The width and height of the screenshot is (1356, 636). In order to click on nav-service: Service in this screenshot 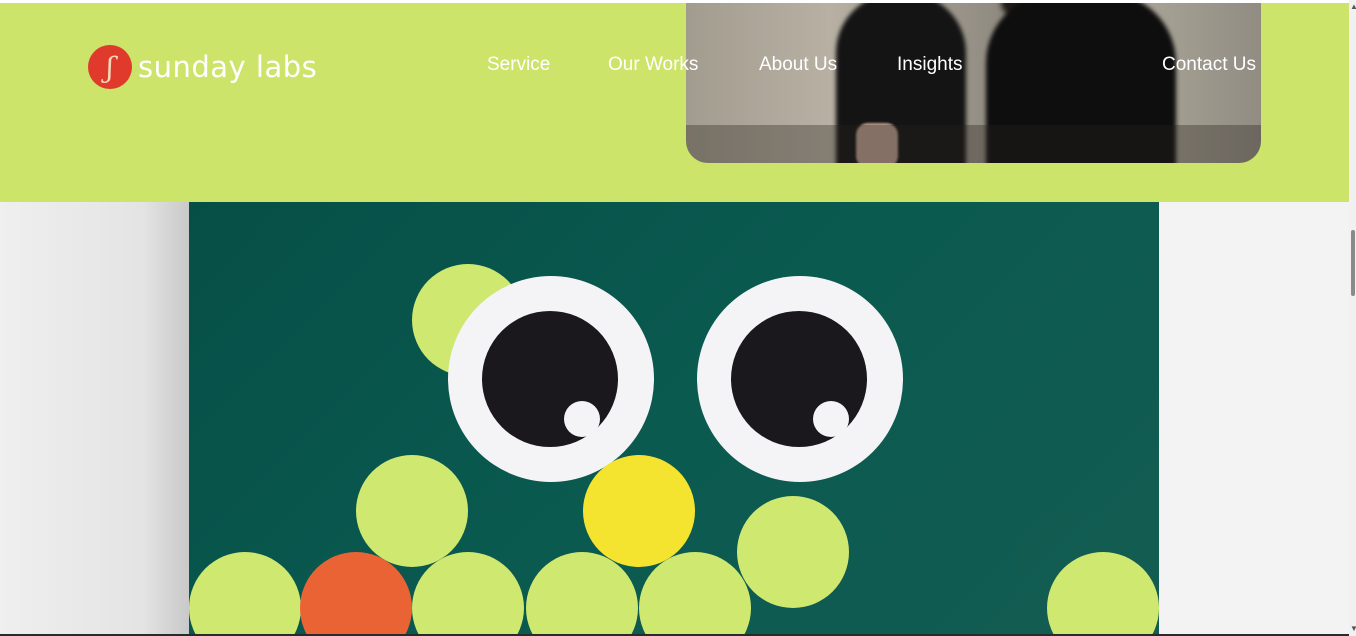, I will do `click(518, 65)`.